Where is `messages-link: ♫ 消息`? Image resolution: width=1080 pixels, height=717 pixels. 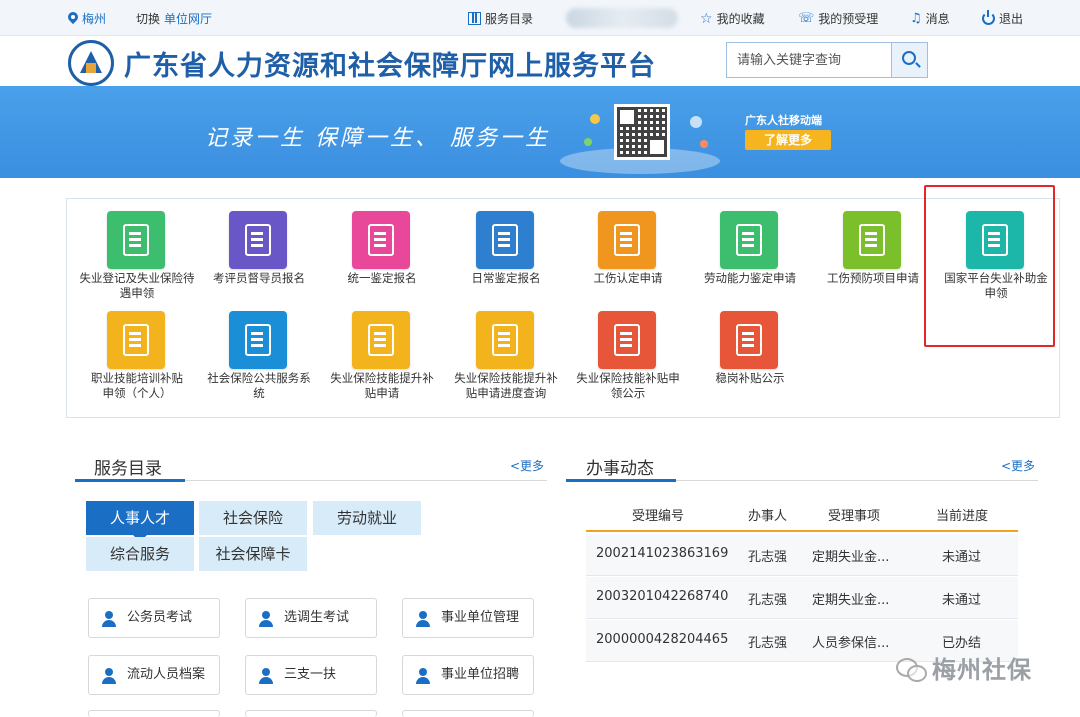
messages-link: ♫ 消息 is located at coordinates (930, 18).